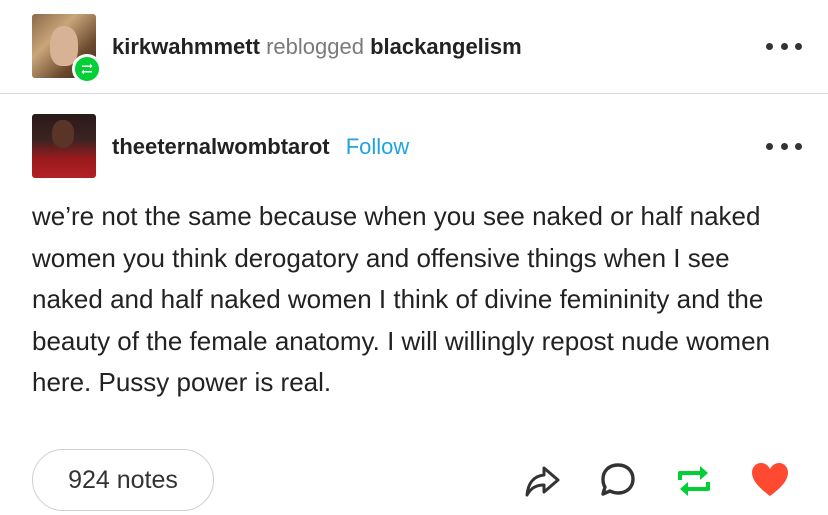 This screenshot has width=828, height=515. What do you see at coordinates (63, 134) in the screenshot?
I see `avatar-head` at bounding box center [63, 134].